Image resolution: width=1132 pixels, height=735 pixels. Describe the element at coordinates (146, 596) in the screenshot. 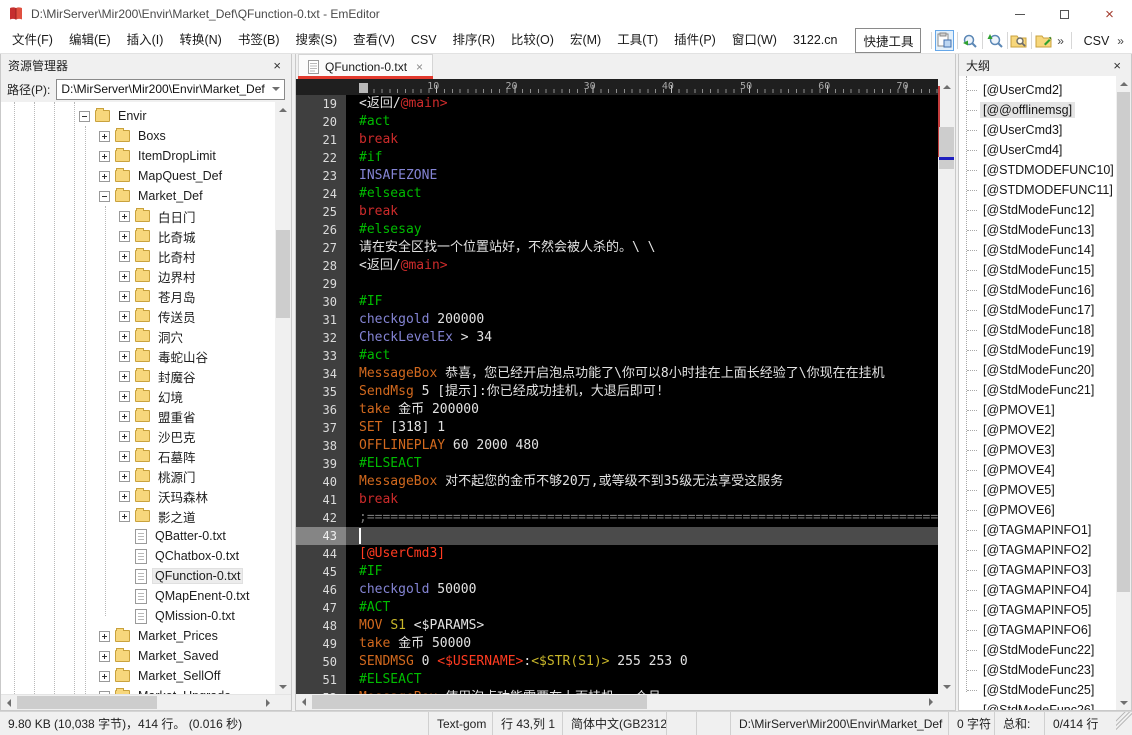

I see `tree-row-file: QMapEnent-0.txt` at that location.